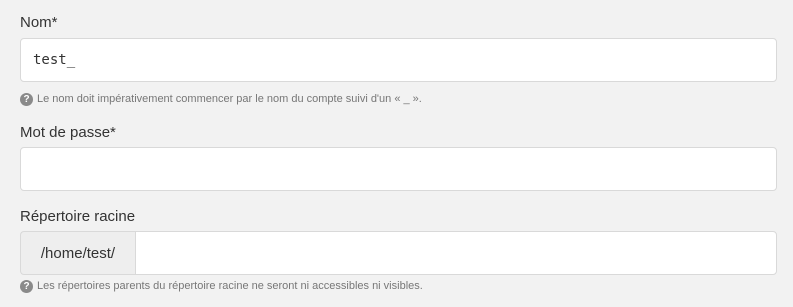 This screenshot has height=307, width=793. Describe the element at coordinates (456, 253) in the screenshot. I see `root-dir-input` at that location.